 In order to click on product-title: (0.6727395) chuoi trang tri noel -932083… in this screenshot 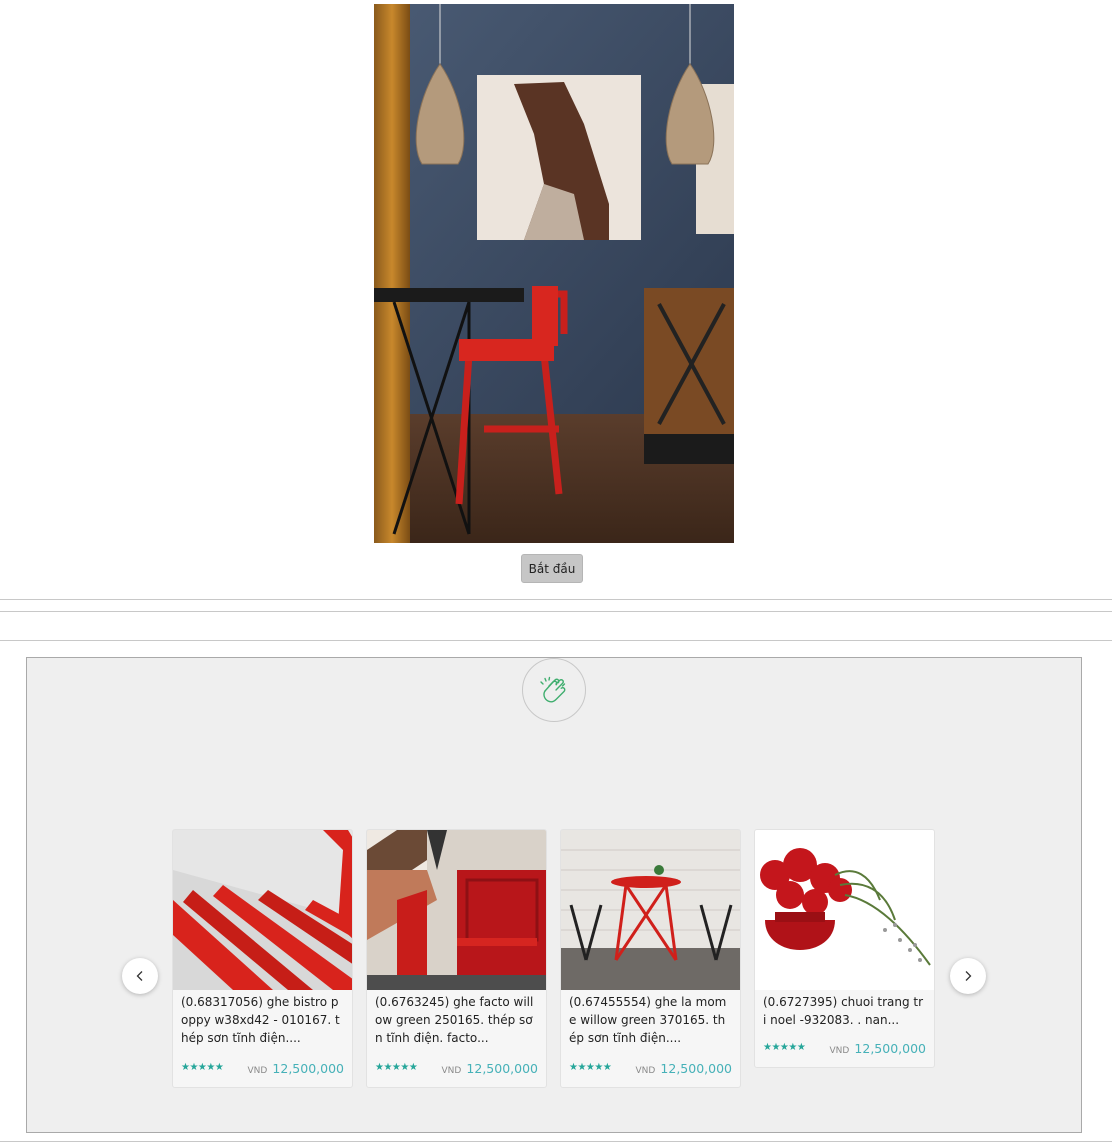, I will do `click(844, 1014)`.